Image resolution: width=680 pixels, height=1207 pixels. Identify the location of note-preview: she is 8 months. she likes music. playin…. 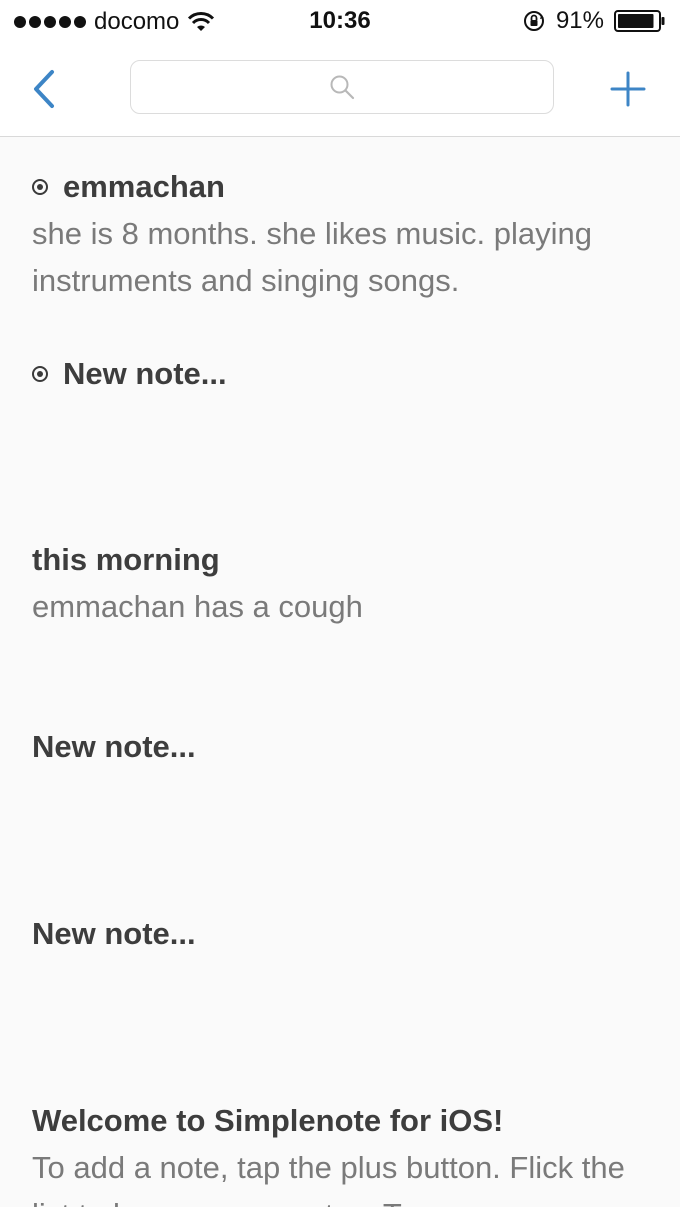
(312, 257).